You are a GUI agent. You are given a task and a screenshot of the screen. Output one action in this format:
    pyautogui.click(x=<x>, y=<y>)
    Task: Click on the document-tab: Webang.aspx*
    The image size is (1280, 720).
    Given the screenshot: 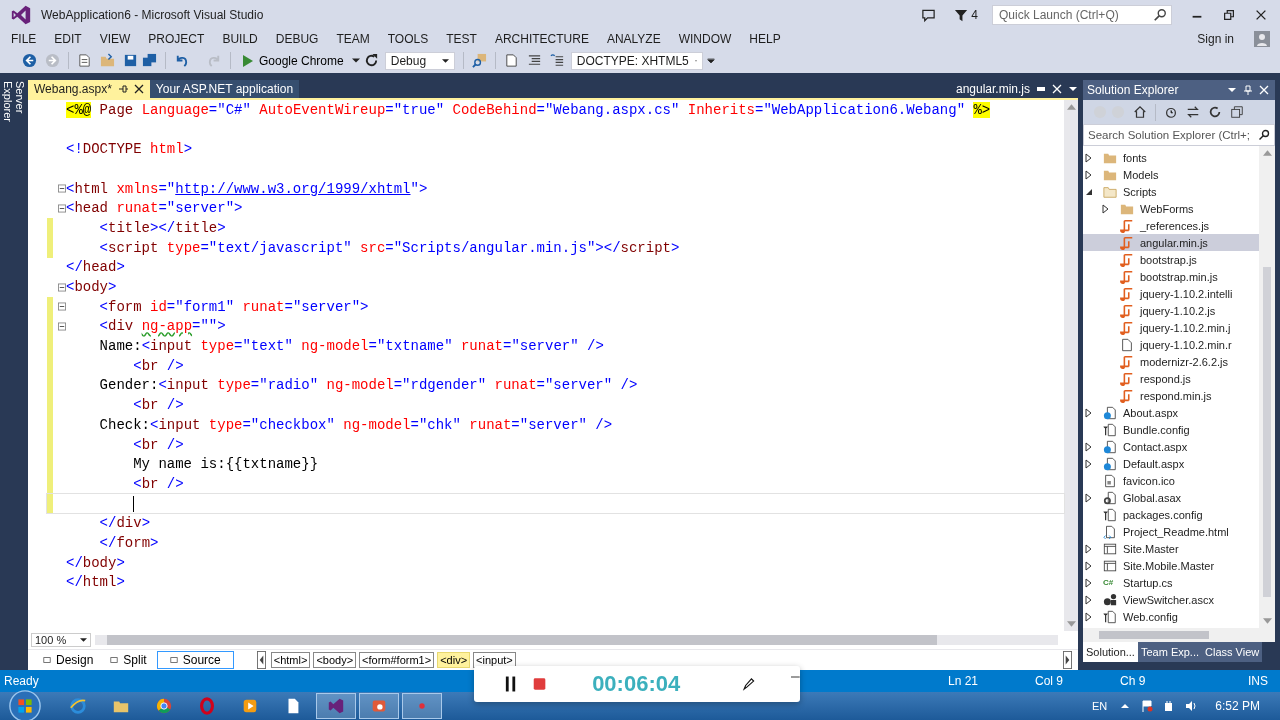 What is the action you would take?
    pyautogui.click(x=89, y=89)
    